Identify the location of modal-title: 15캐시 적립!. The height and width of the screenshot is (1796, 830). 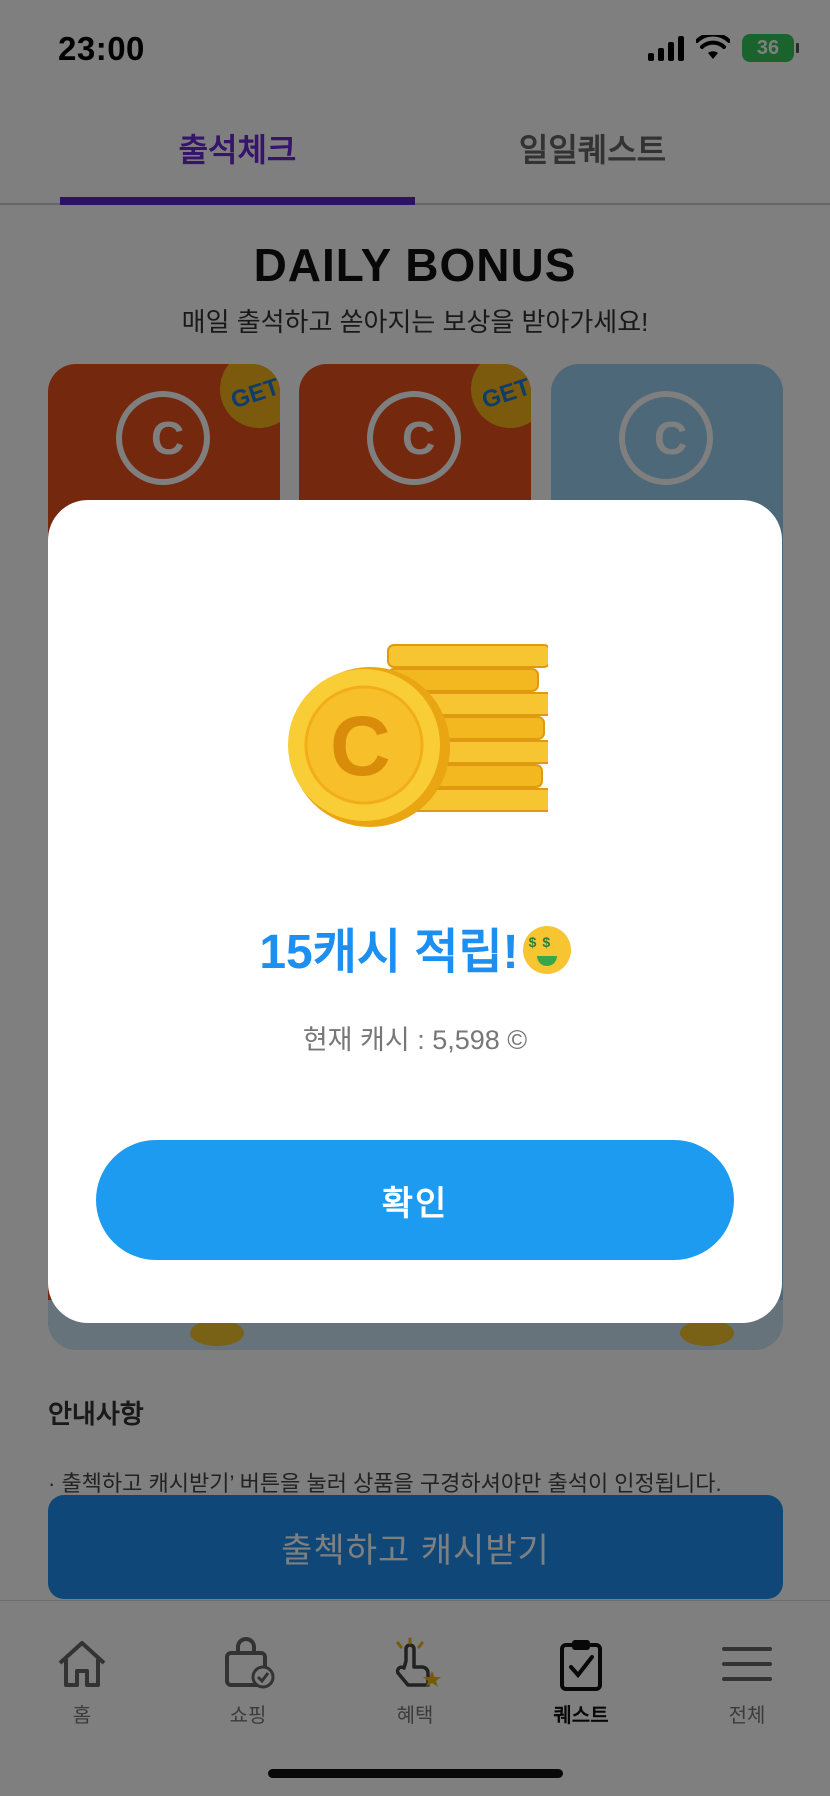
(415, 947).